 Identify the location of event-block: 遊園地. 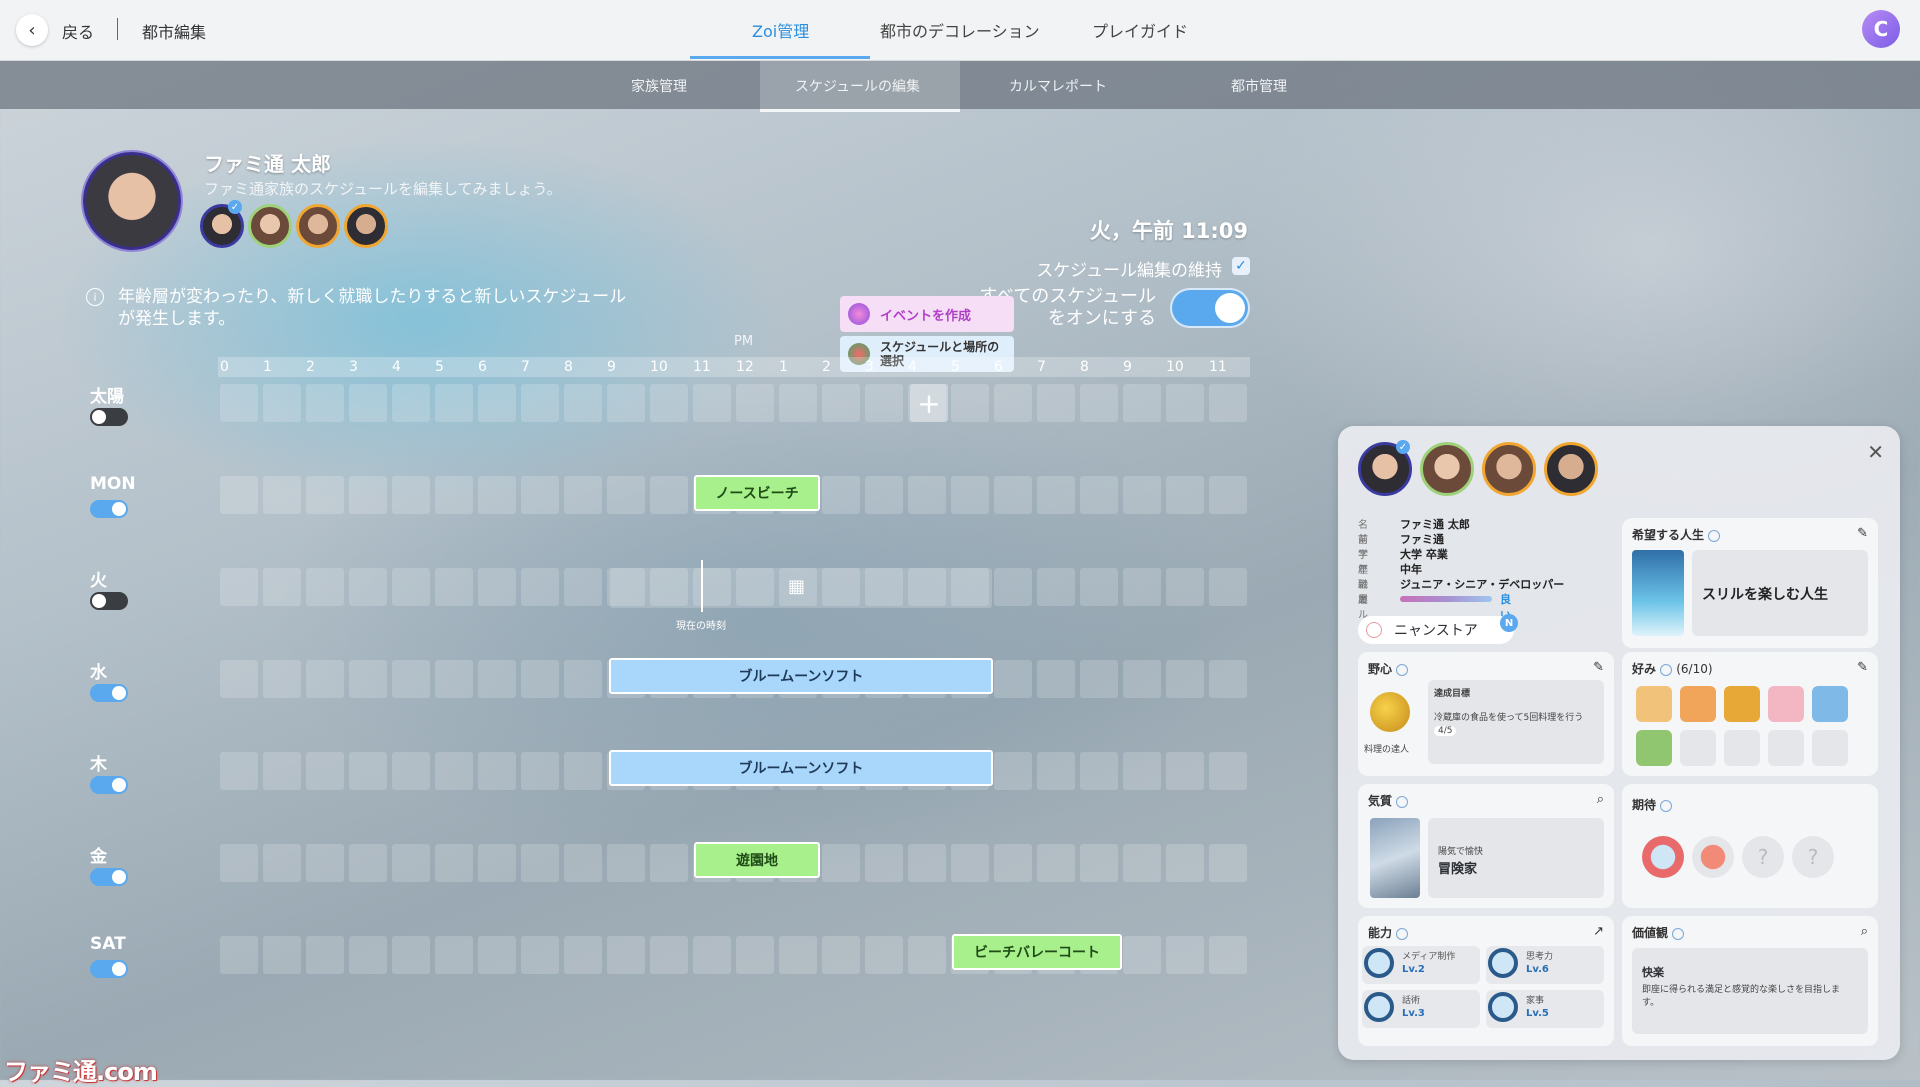
(757, 860).